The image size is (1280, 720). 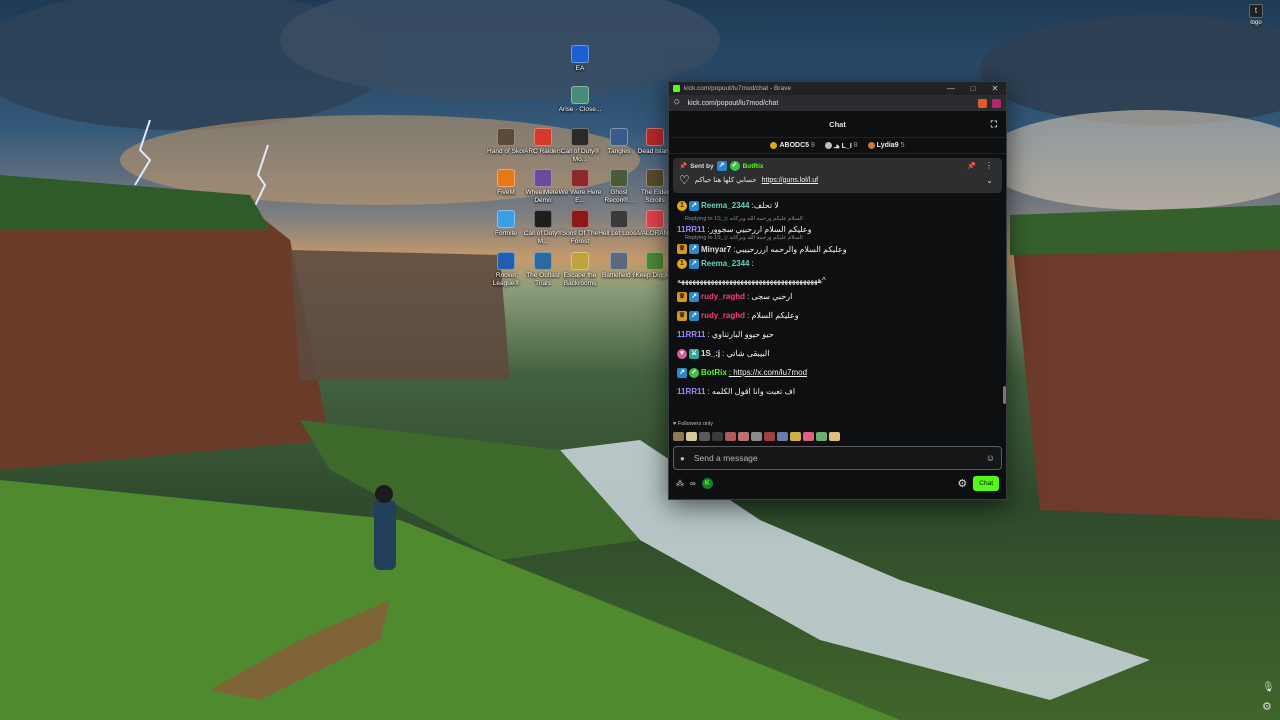 I want to click on chat-message: 1 ↗ Reema_2344 :لا تحلف, so click(x=837, y=205).